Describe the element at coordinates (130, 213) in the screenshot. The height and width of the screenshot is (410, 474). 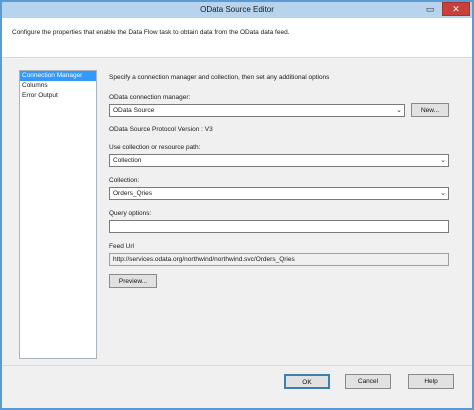
I see `query-options-label: Query options:` at that location.